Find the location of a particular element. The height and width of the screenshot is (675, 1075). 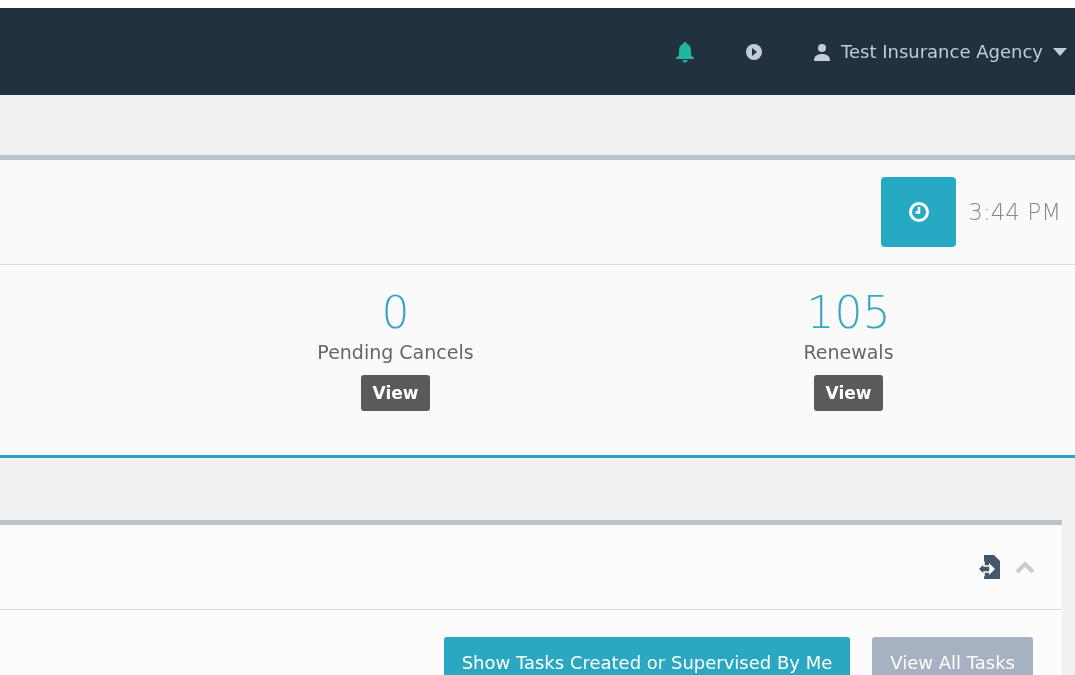

clock-time: 3:44 PM is located at coordinates (1014, 212).